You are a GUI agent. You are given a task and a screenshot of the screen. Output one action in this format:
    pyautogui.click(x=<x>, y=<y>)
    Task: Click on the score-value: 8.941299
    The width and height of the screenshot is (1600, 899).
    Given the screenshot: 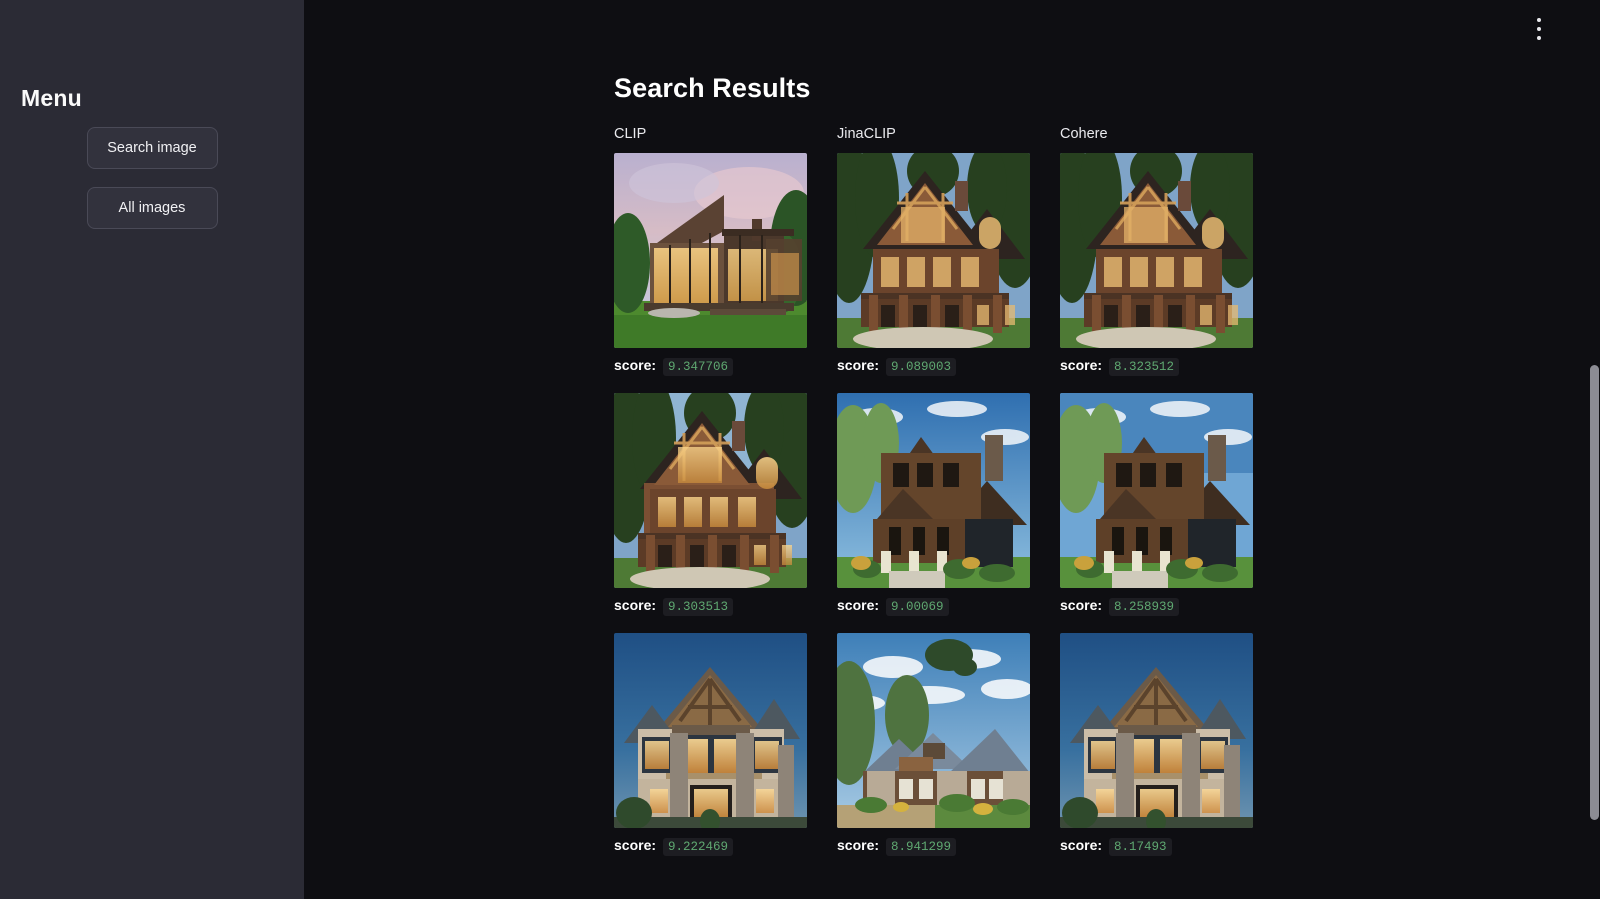 What is the action you would take?
    pyautogui.click(x=921, y=847)
    